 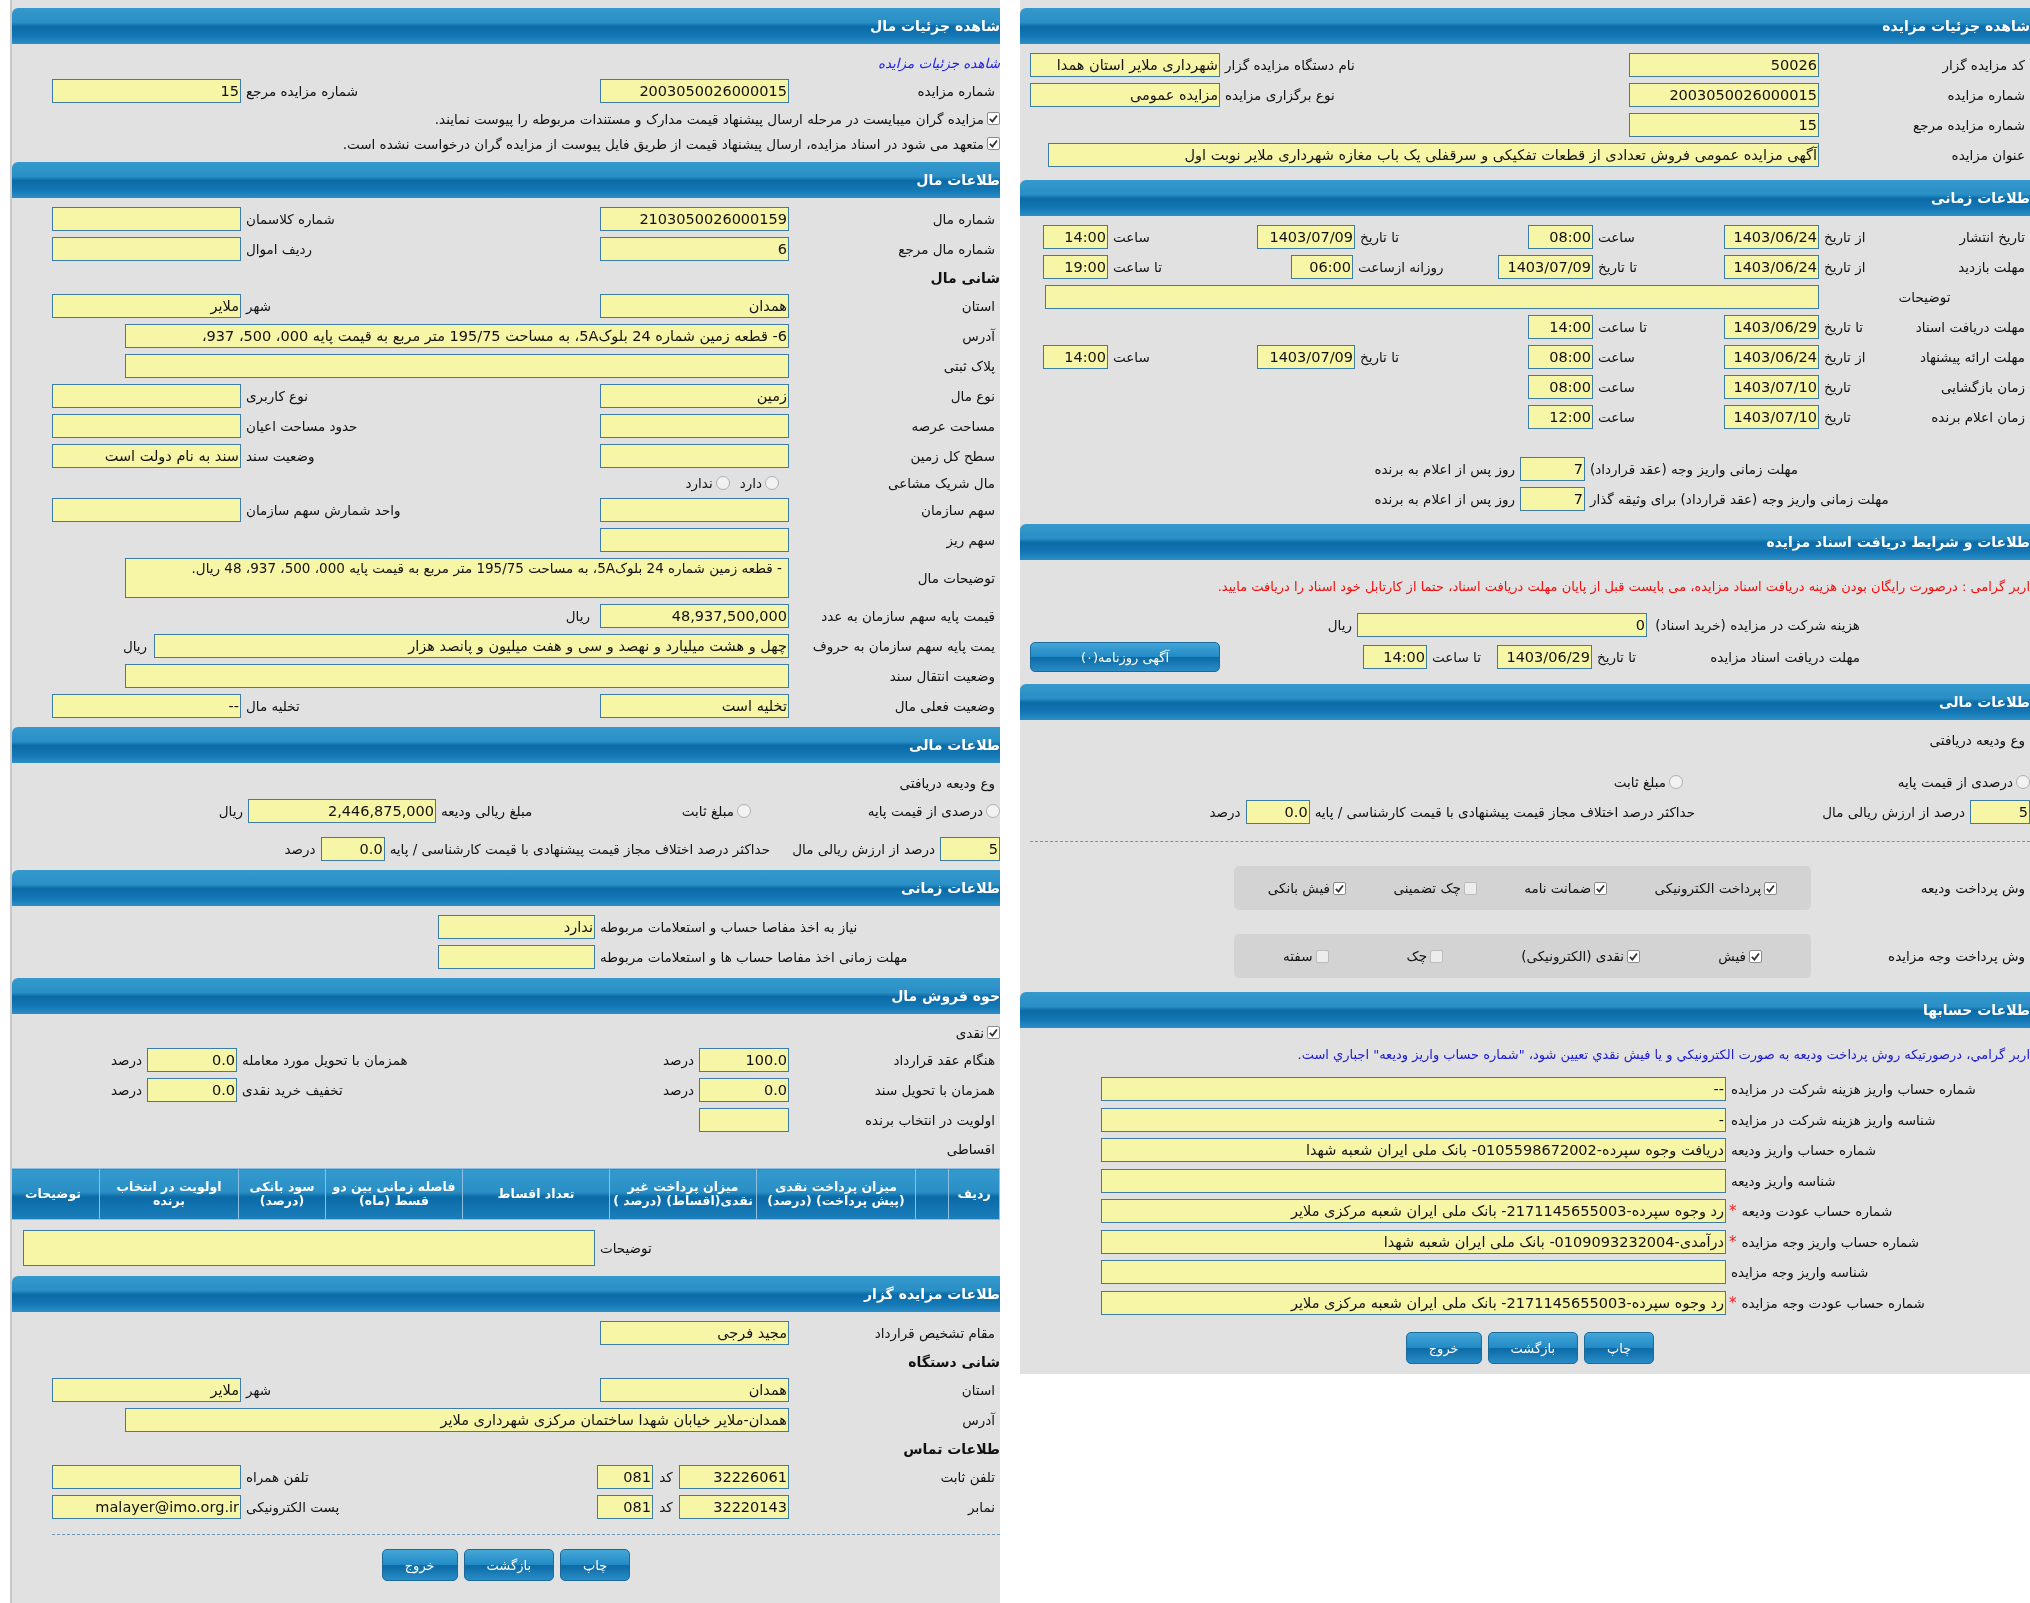 I want to click on text-field: ندارد, so click(x=516, y=927).